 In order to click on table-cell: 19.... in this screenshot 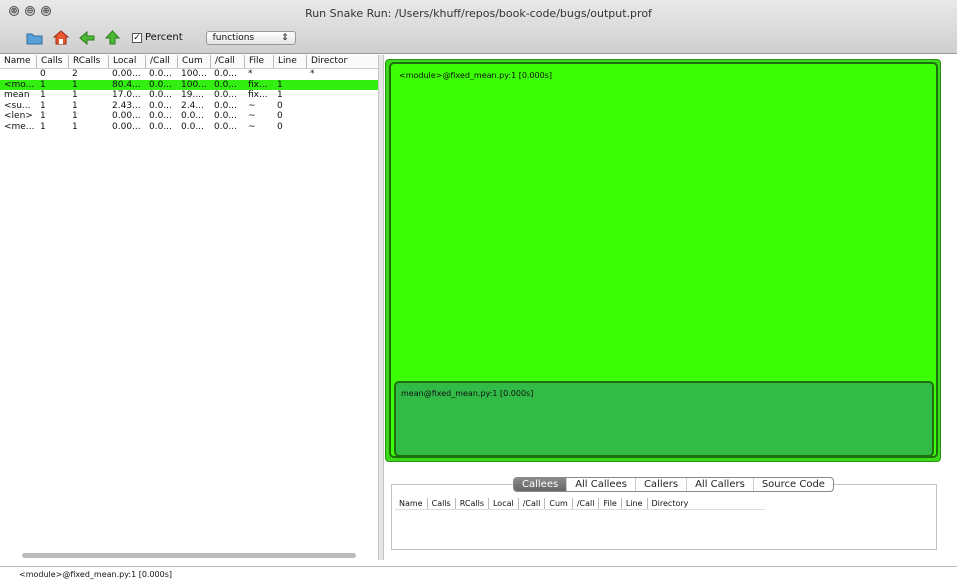, I will do `click(192, 95)`.